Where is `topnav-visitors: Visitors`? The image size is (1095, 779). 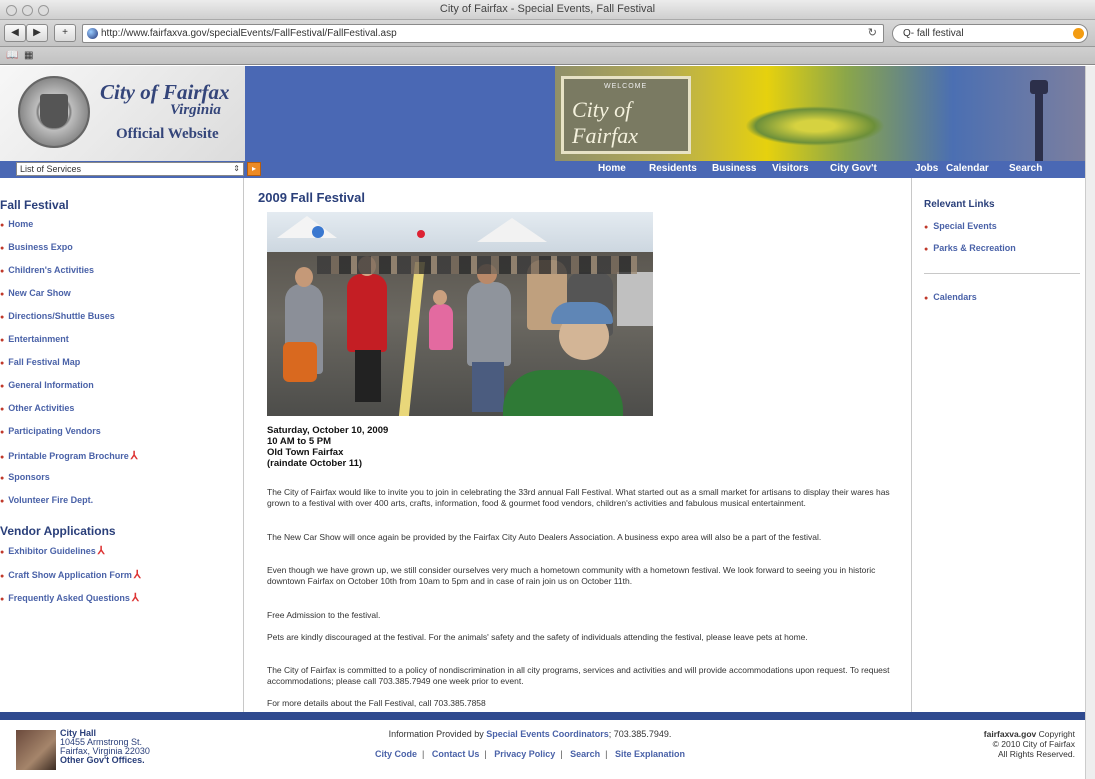
topnav-visitors: Visitors is located at coordinates (801, 168).